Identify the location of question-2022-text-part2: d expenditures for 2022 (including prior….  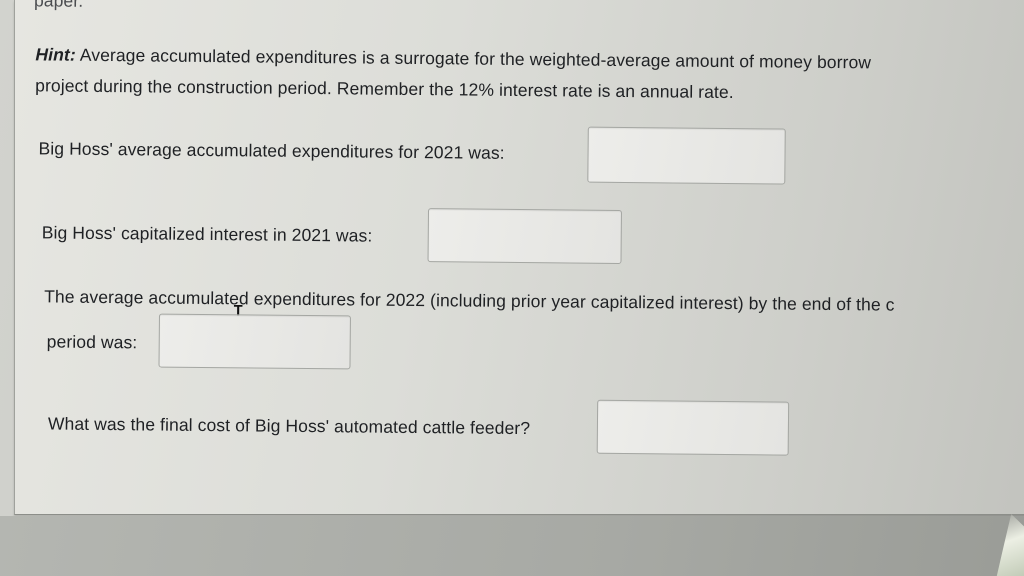
(566, 301).